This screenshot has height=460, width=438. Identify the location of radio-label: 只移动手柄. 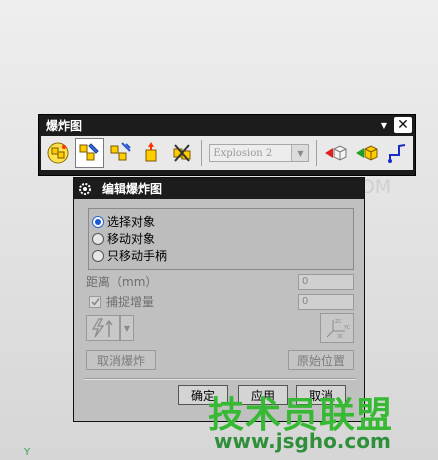
(137, 256).